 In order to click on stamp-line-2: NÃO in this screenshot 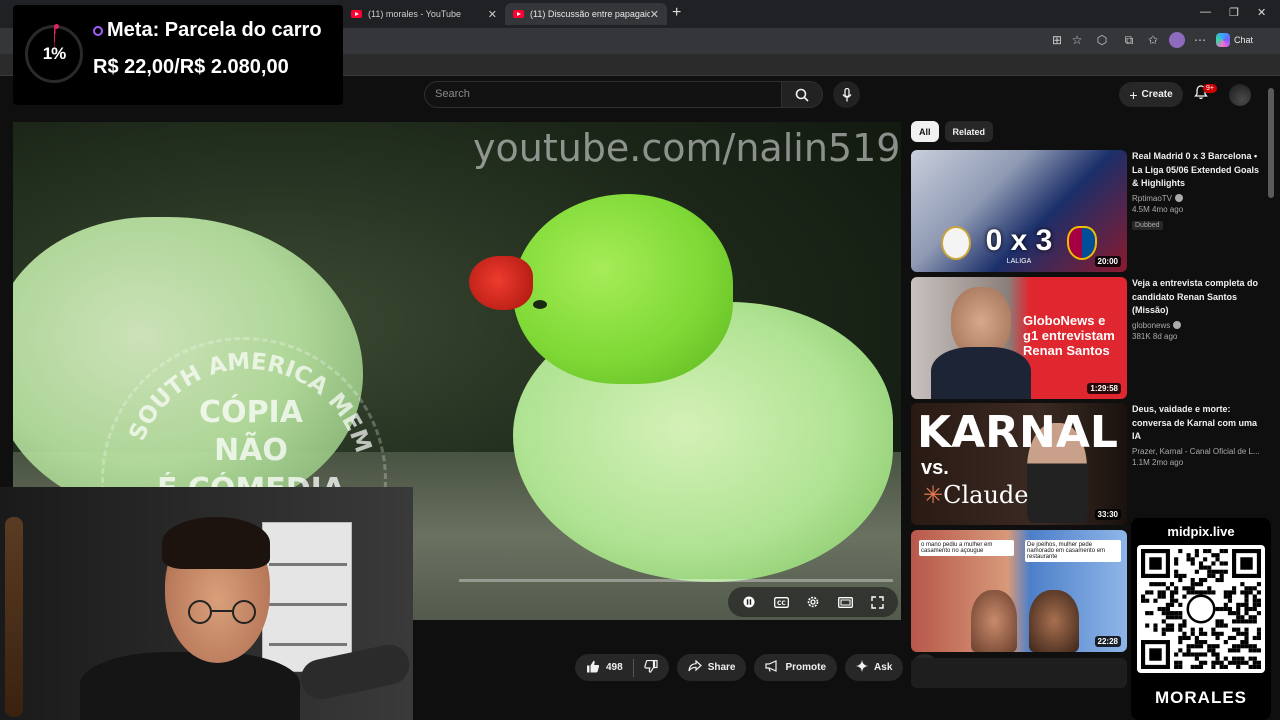, I will do `click(251, 450)`.